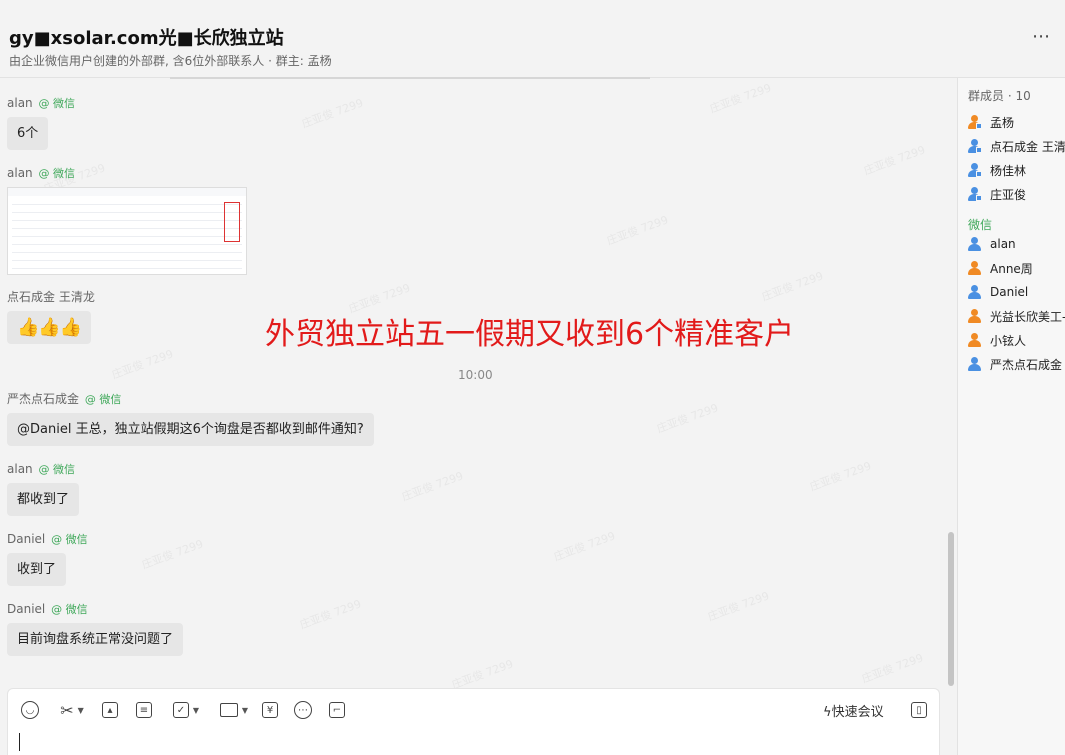 The height and width of the screenshot is (755, 1065). Describe the element at coordinates (190, 399) in the screenshot. I see `message-sender: 严杰点石成金 @ 微信` at that location.